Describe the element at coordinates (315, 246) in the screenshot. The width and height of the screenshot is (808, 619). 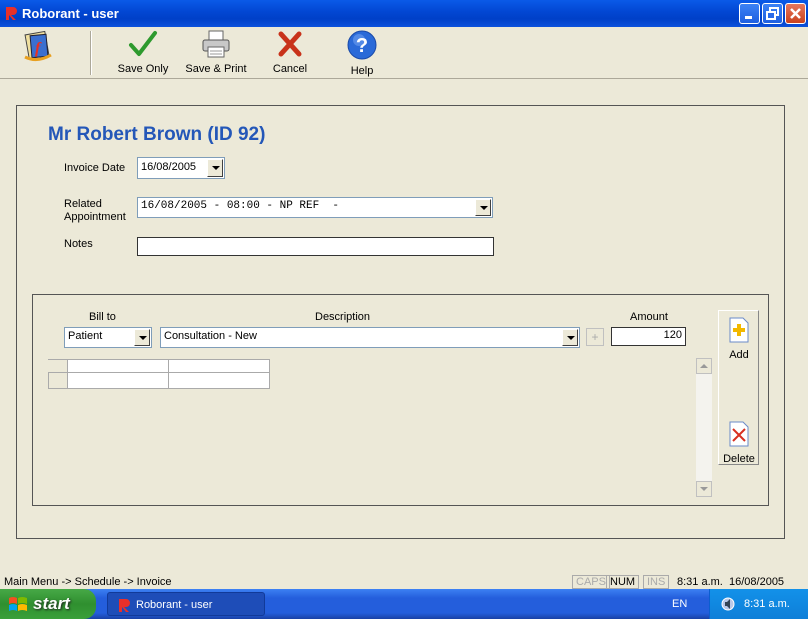
I see `notes-input` at that location.